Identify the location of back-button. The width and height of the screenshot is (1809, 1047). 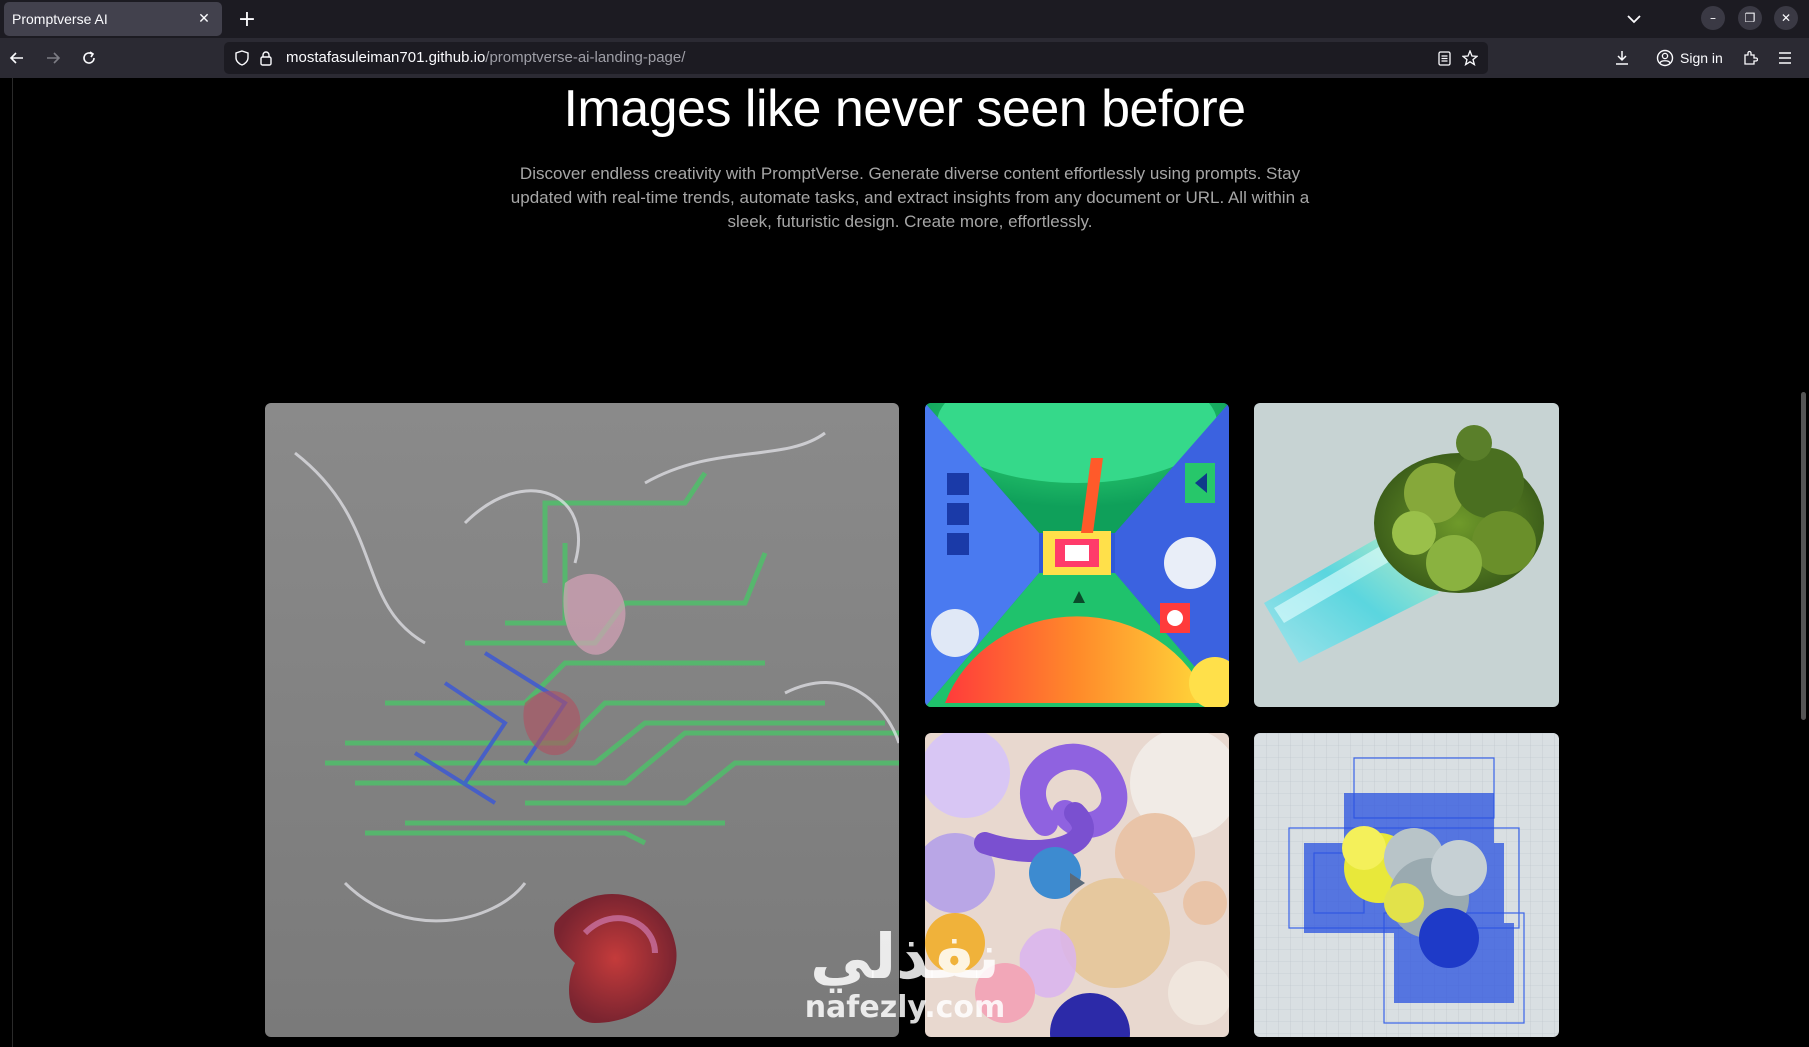
(17, 58).